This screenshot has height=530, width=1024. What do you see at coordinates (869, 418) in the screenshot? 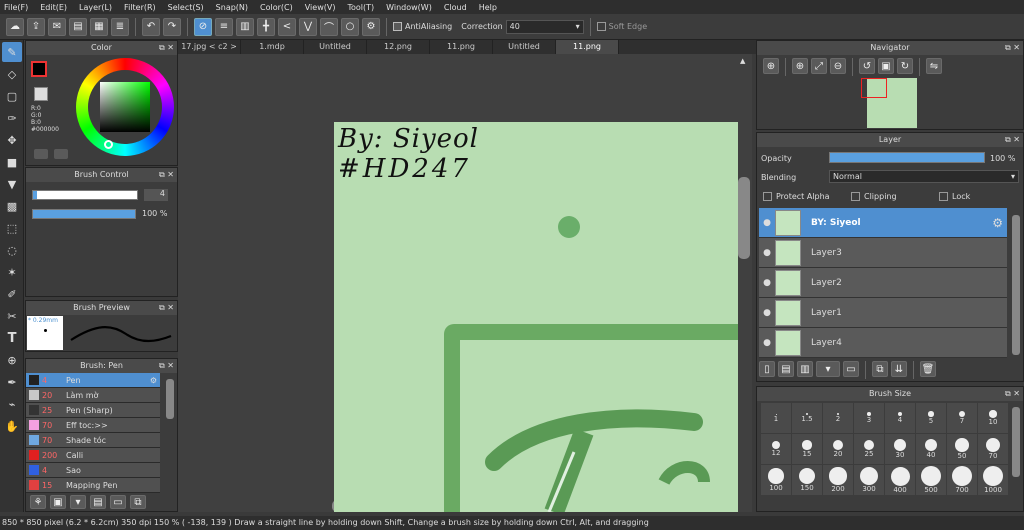
I see `brush-size-cell: 3` at bounding box center [869, 418].